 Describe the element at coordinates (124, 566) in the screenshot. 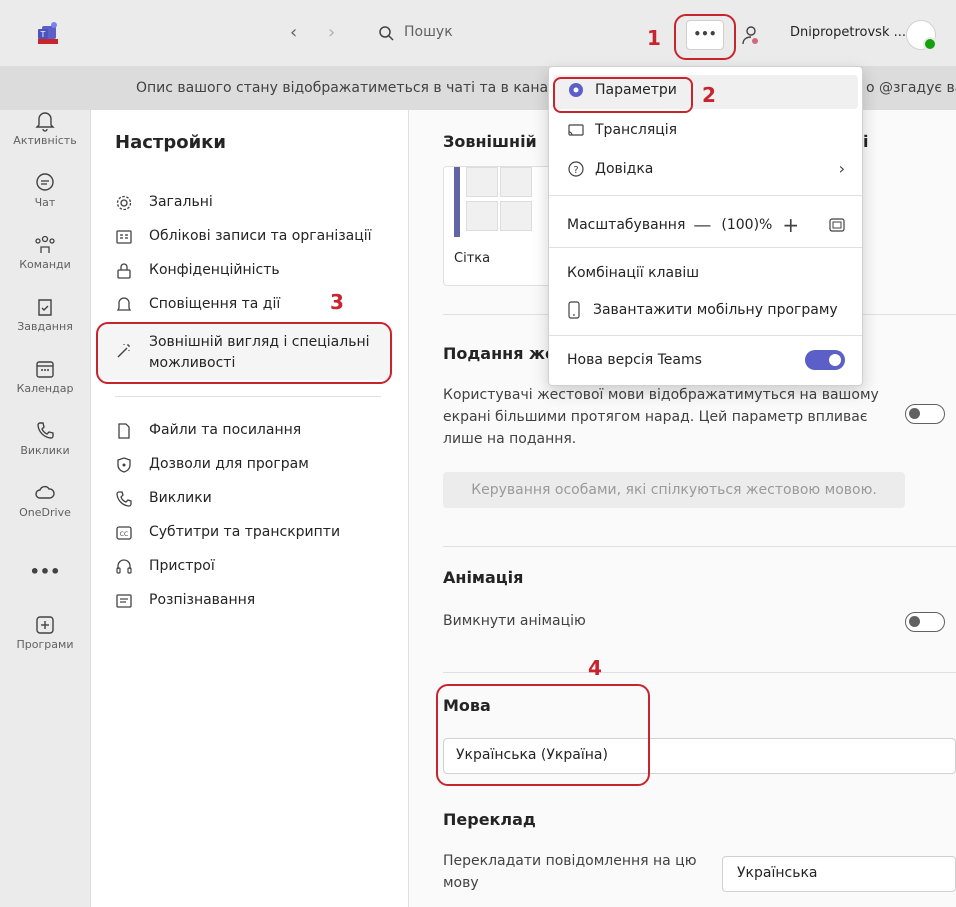

I see `headset-icon` at that location.